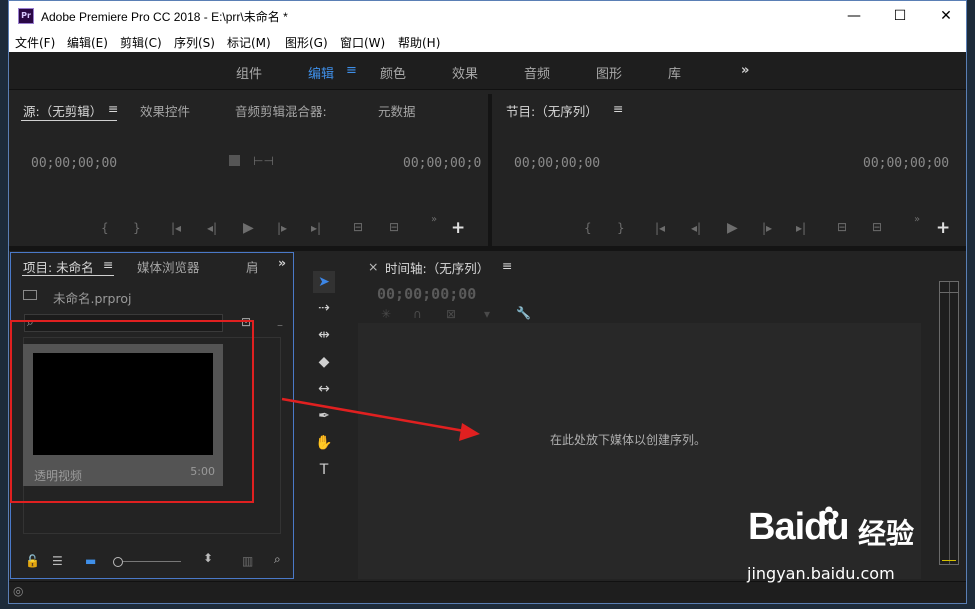 This screenshot has width=975, height=609. What do you see at coordinates (821, 573) in the screenshot?
I see `watermark-url: jingyan.baidu.com` at bounding box center [821, 573].